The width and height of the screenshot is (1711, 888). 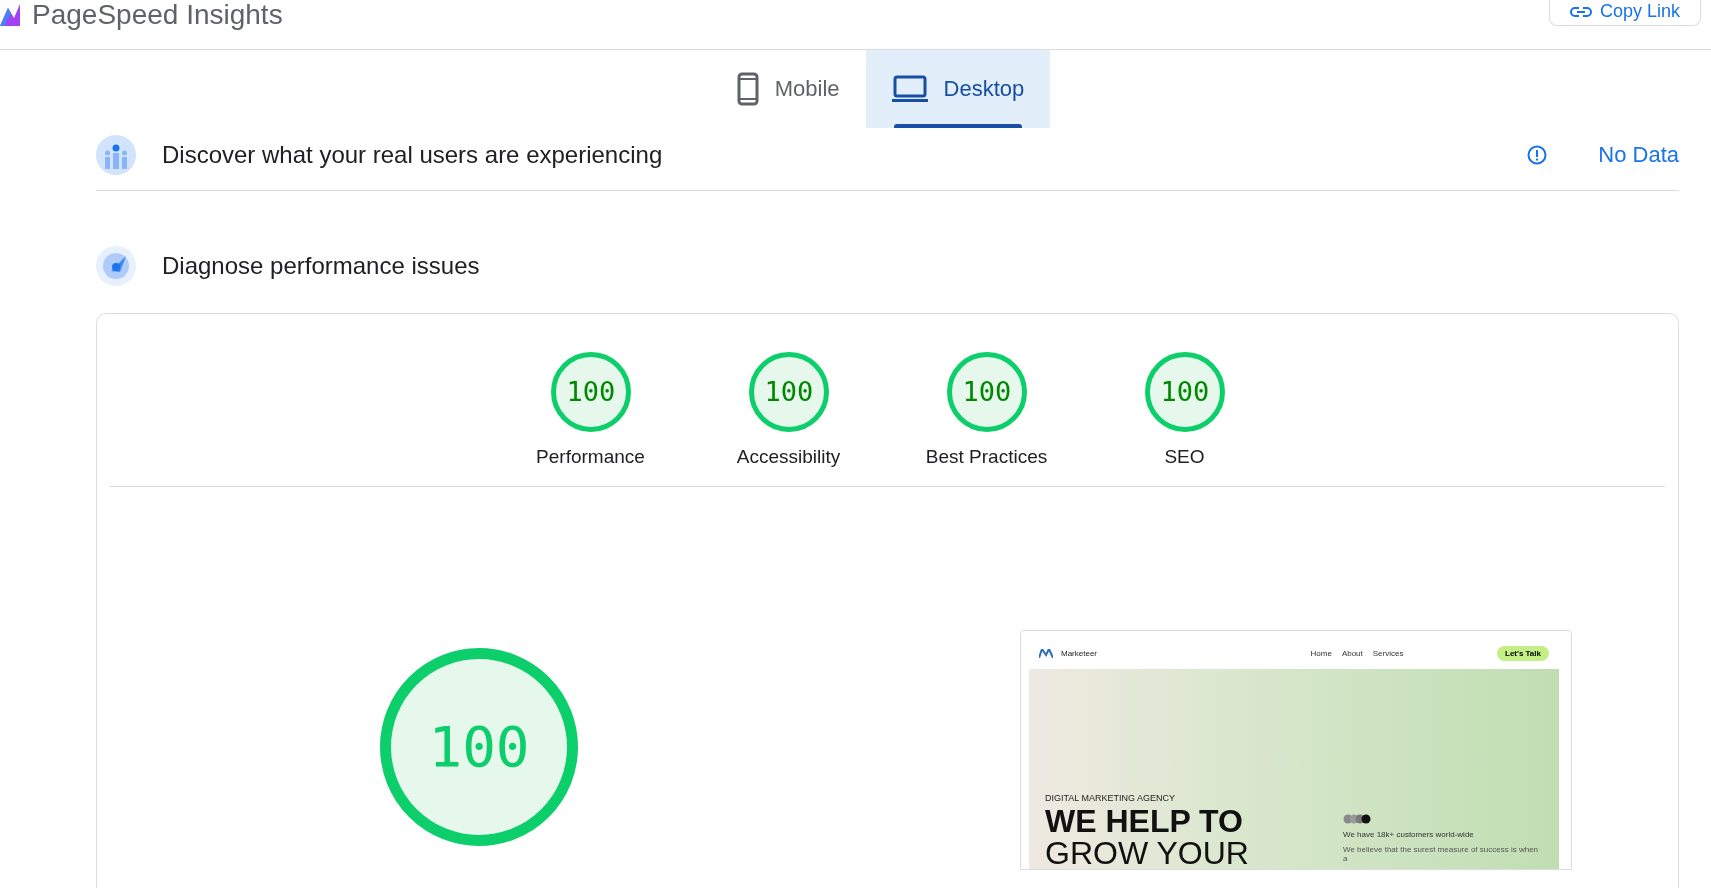 I want to click on phone-icon, so click(x=747, y=89).